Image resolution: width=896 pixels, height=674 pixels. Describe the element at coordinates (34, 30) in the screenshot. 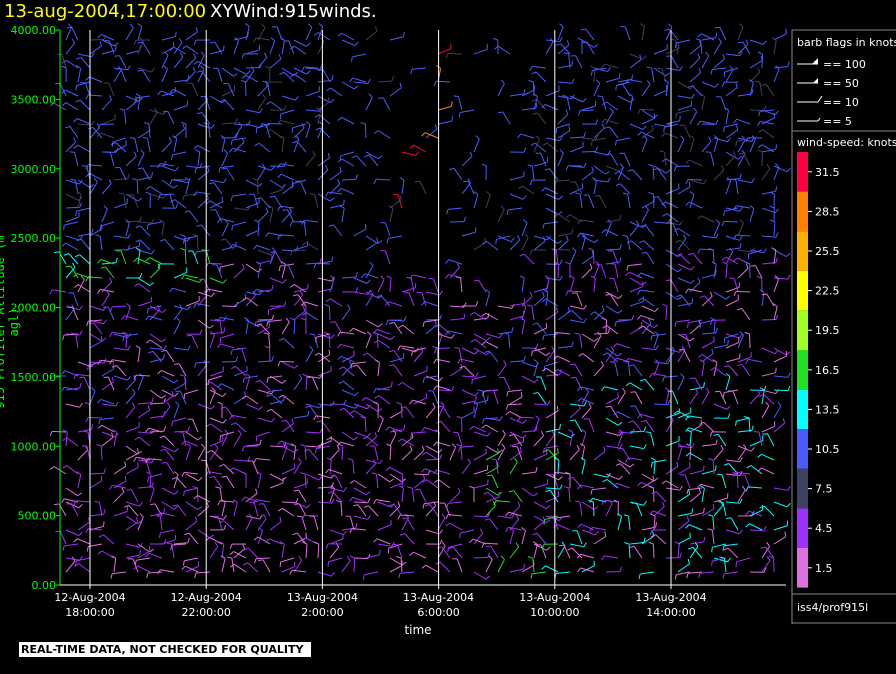

I see `y-tick-label: 4000.00` at that location.